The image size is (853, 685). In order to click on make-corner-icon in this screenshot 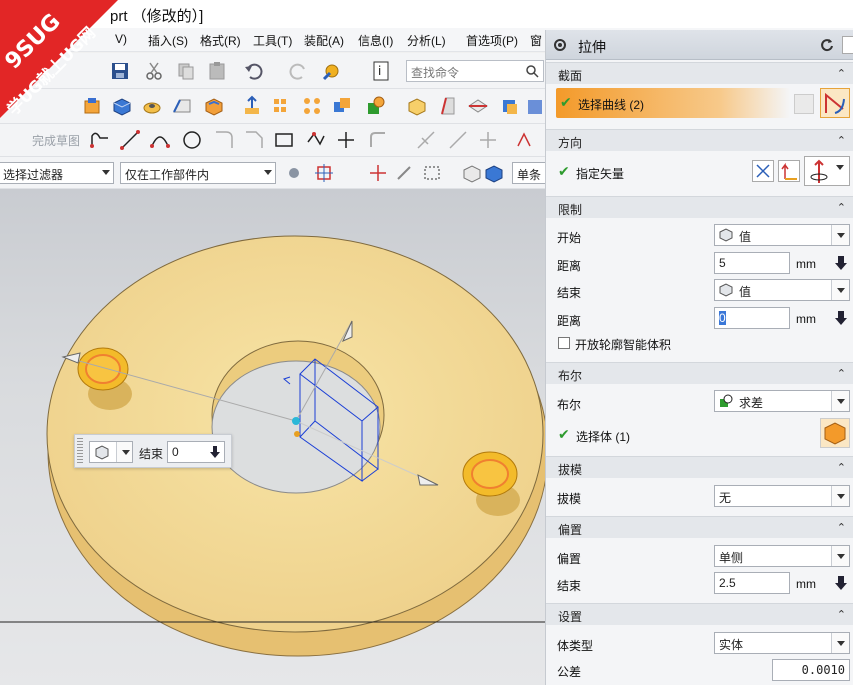, I will do `click(488, 140)`.